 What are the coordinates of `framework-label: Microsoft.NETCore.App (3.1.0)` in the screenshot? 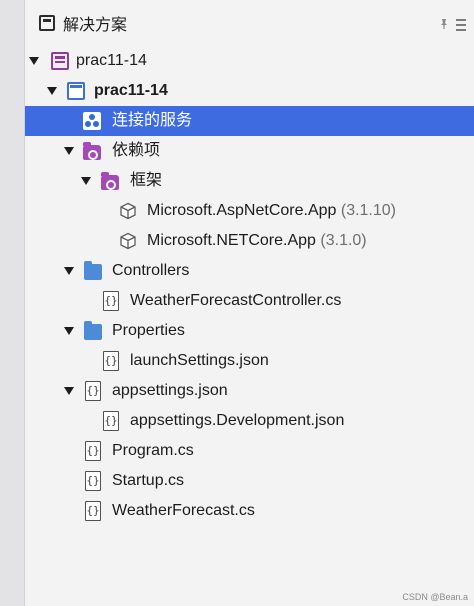 It's located at (257, 241).